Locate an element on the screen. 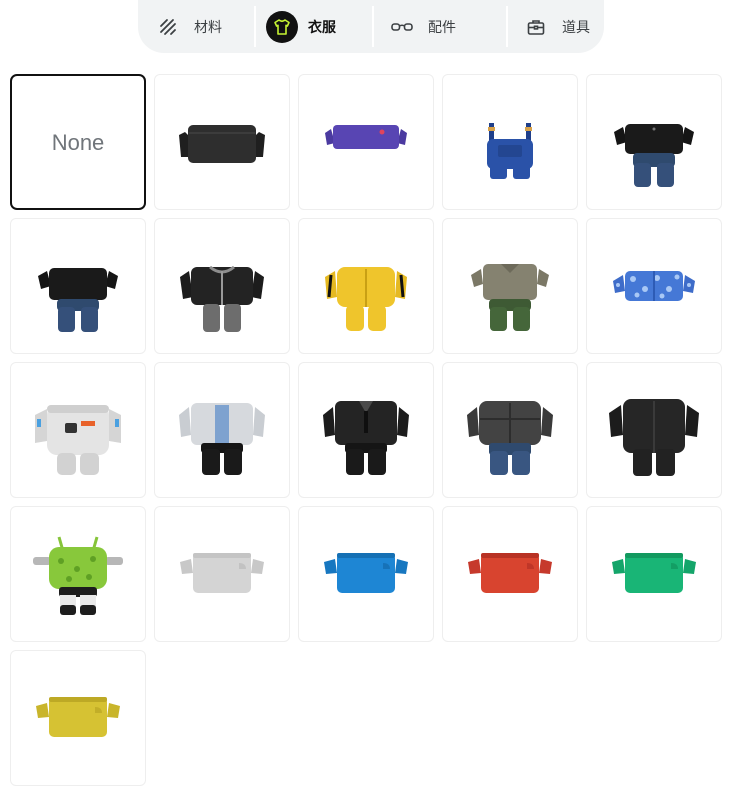  zip-hoodie-gray-pants-image is located at coordinates (222, 298).